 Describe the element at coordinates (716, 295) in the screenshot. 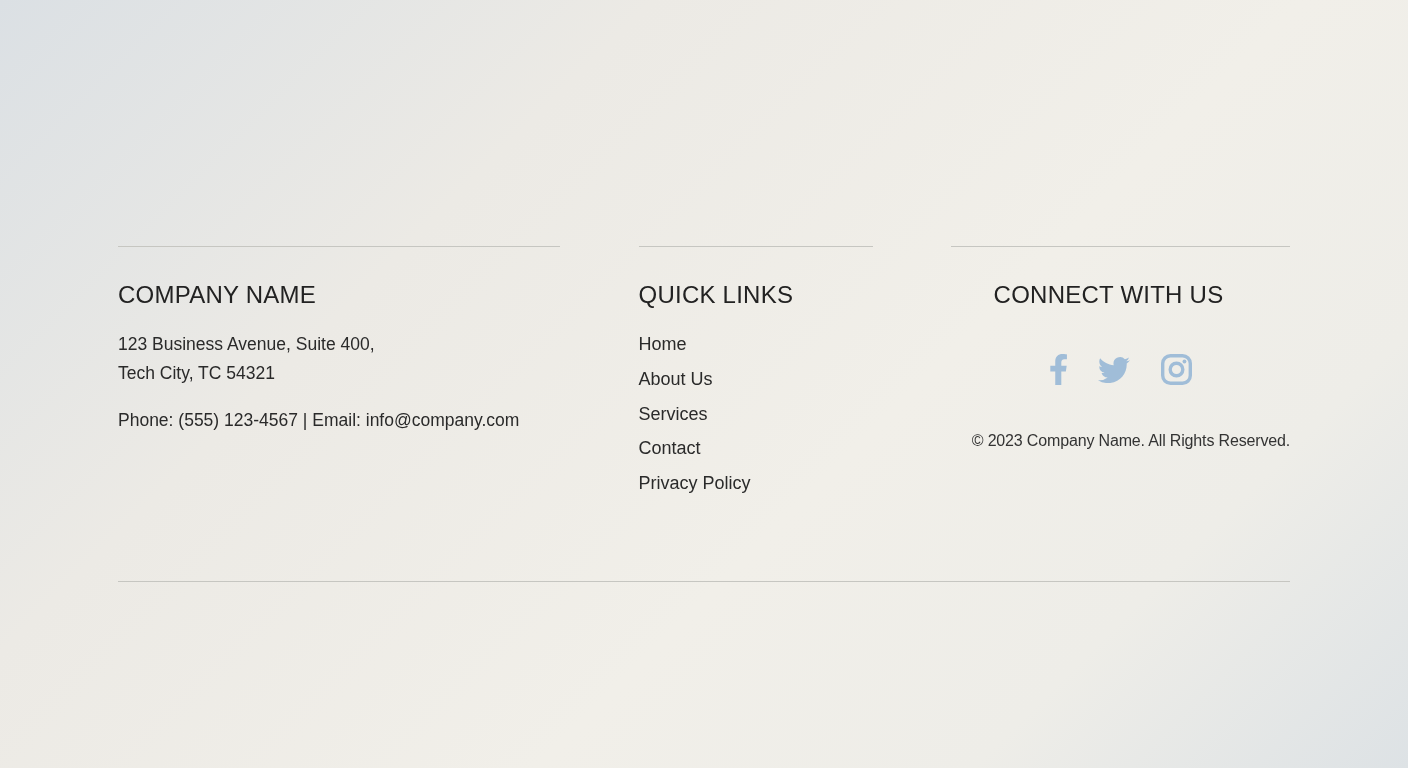

I see `section-heading: QUICK LINKS` at that location.